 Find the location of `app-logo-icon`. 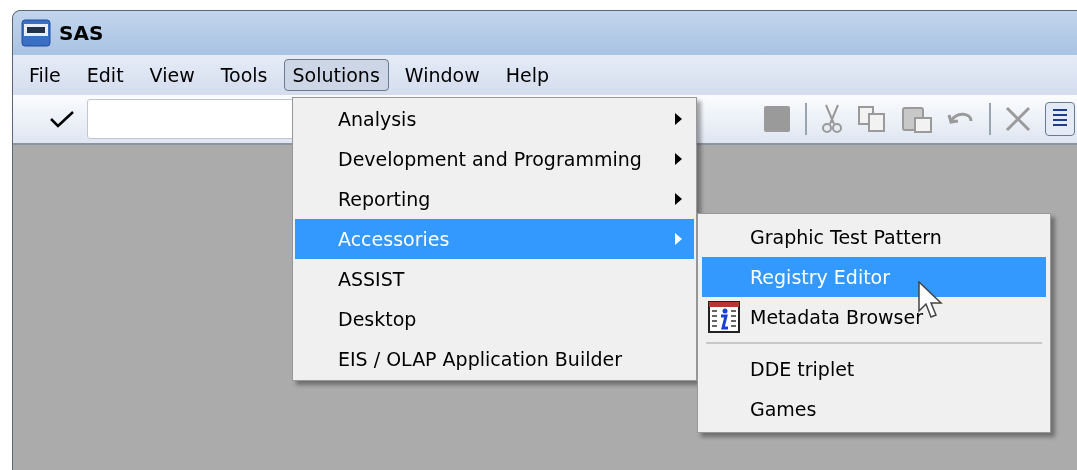

app-logo-icon is located at coordinates (36, 33).